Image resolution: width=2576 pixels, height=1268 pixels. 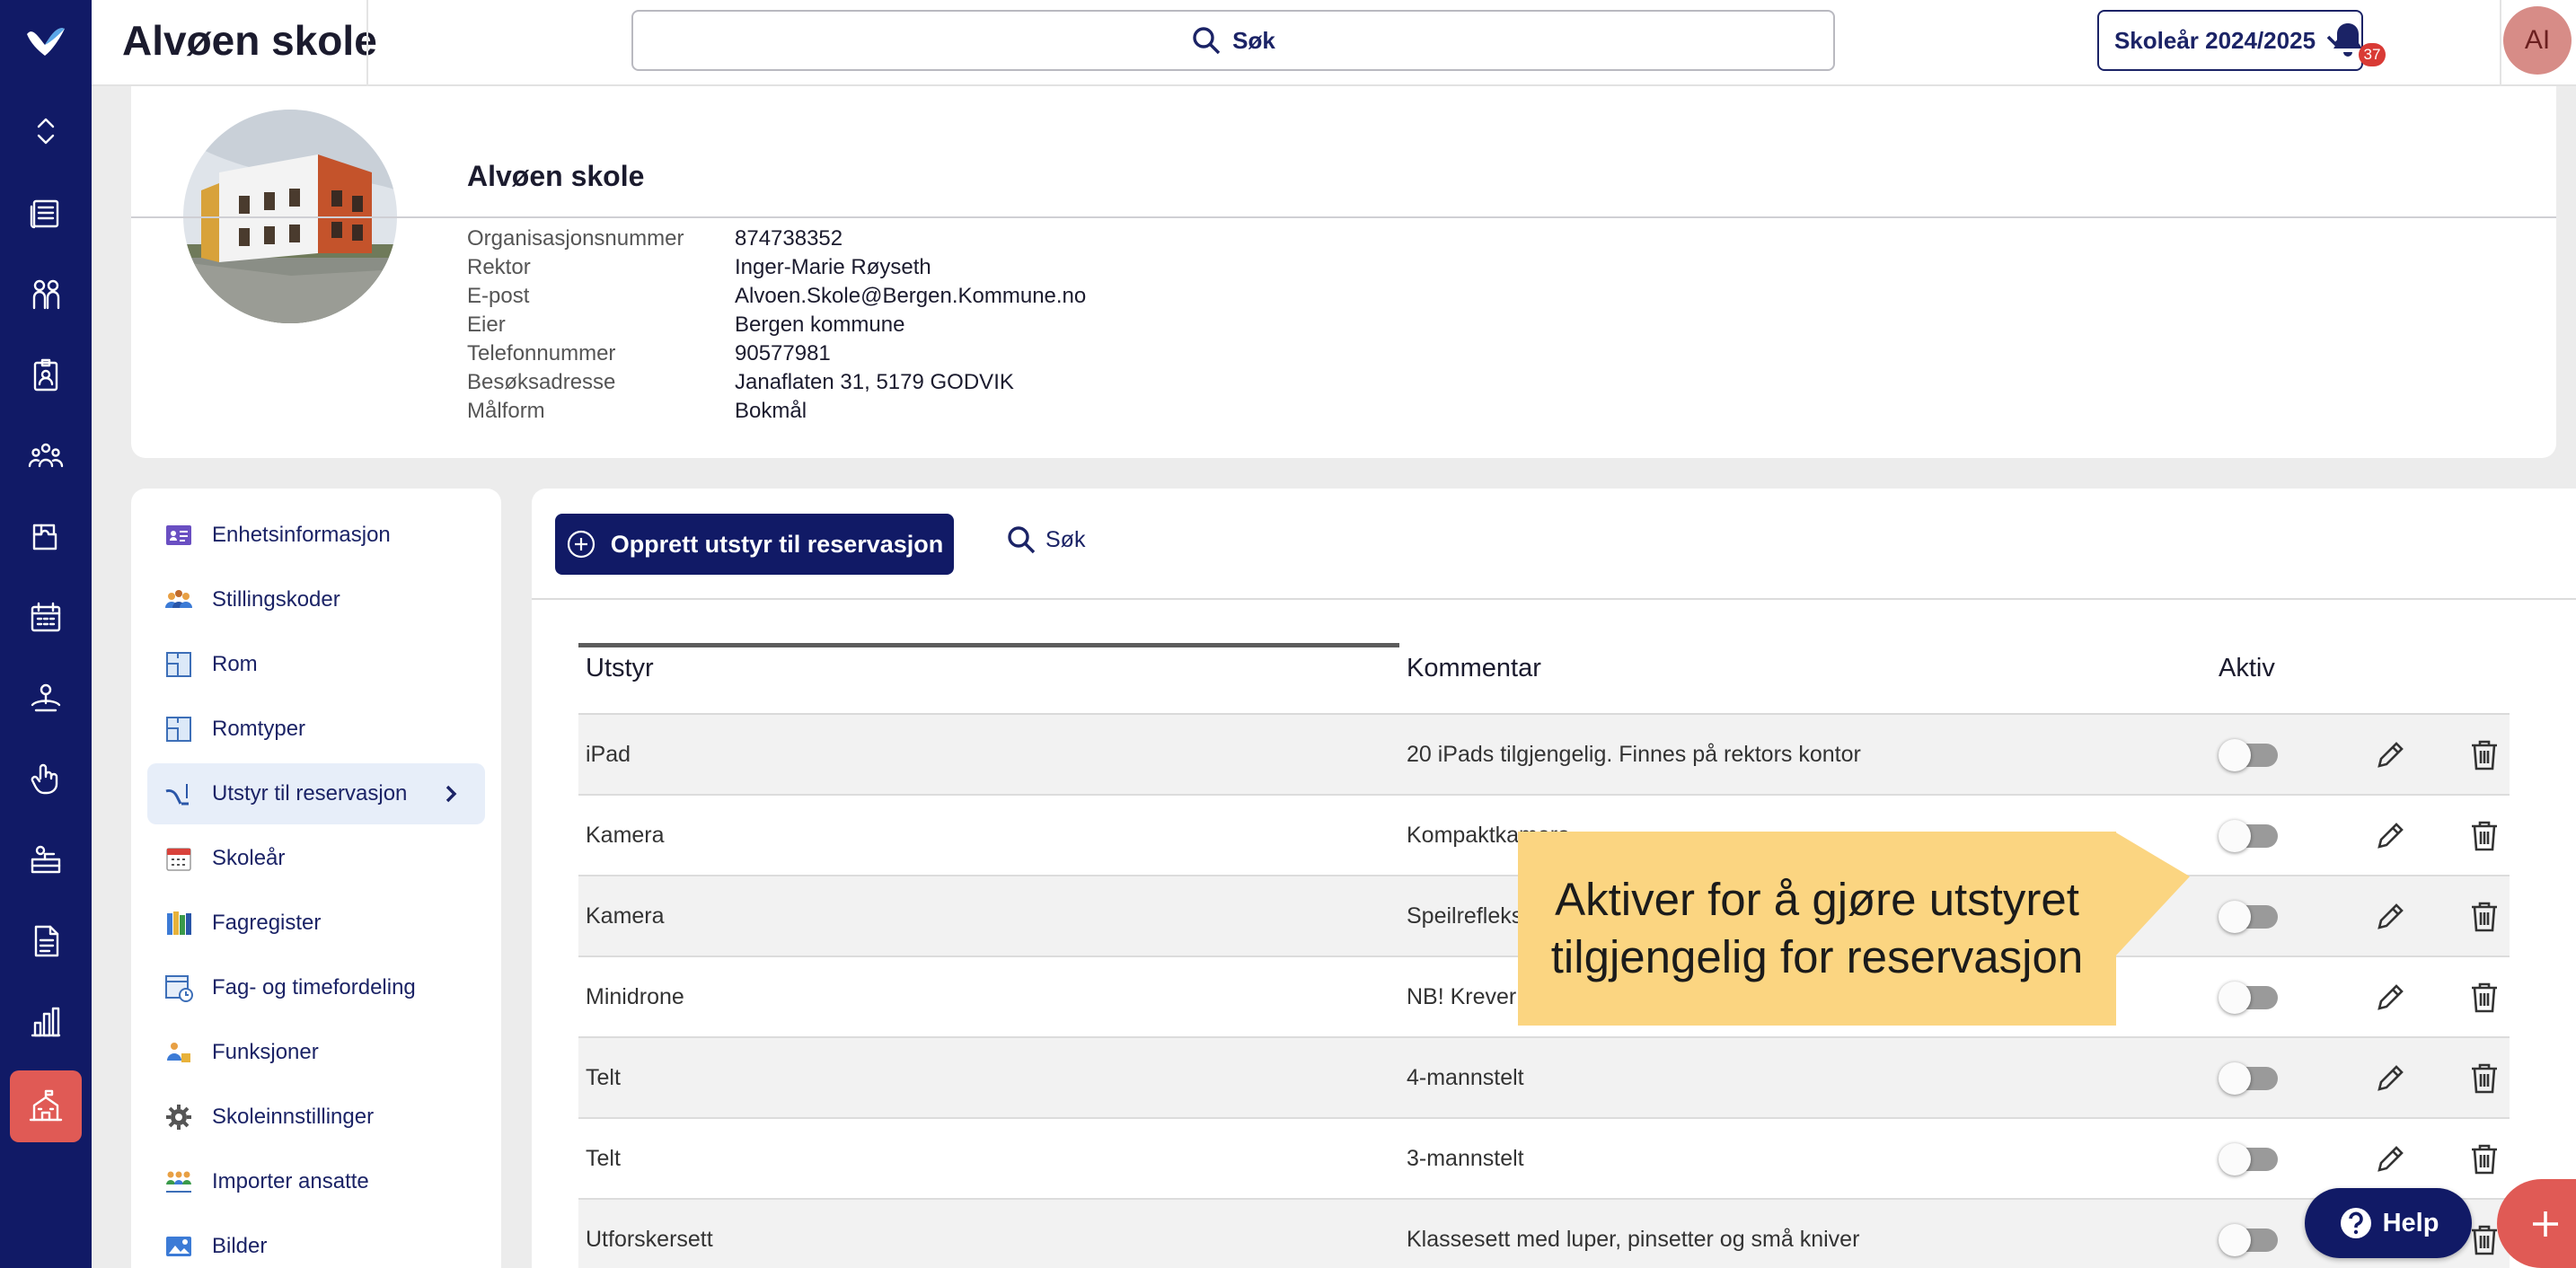 I want to click on puzzle-icon, so click(x=45, y=537).